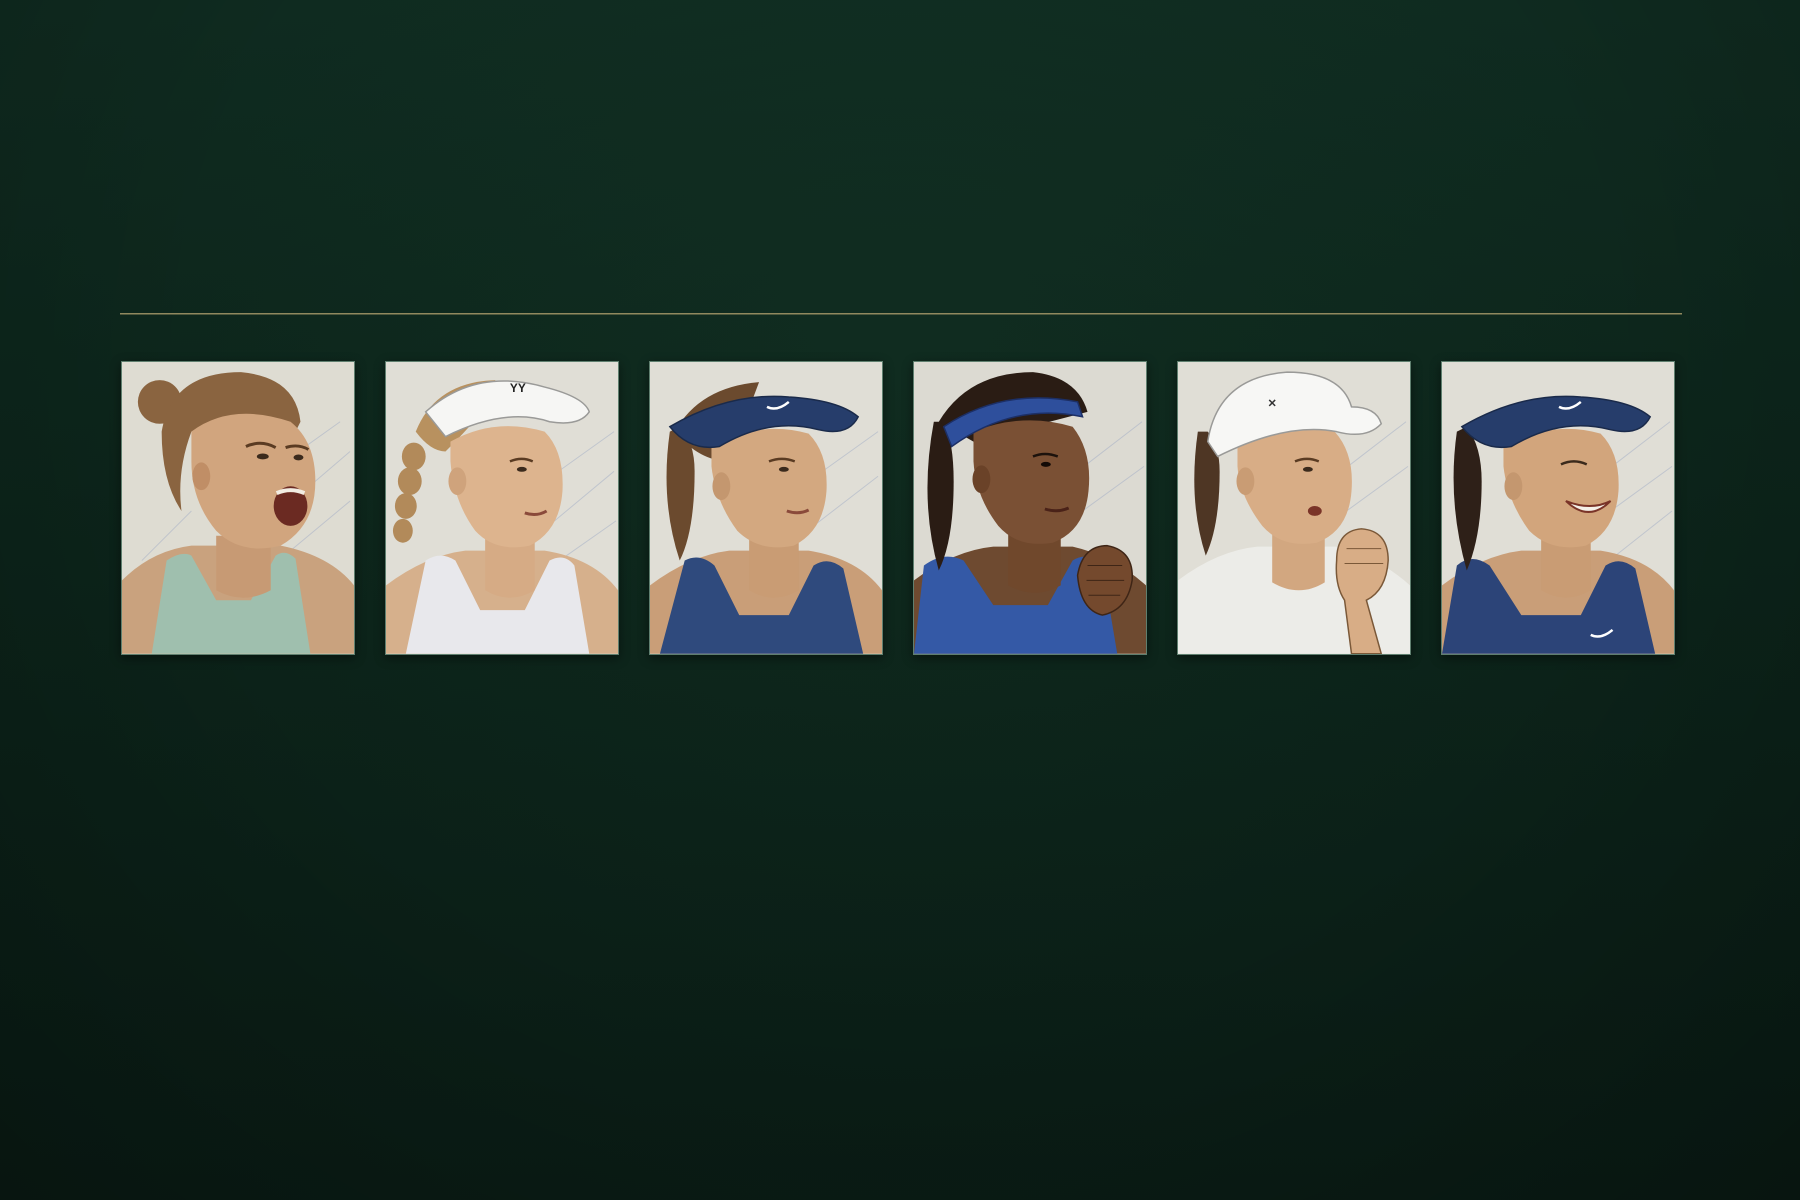 The image size is (1800, 1200). I want to click on svg-text: YY, so click(518, 388).